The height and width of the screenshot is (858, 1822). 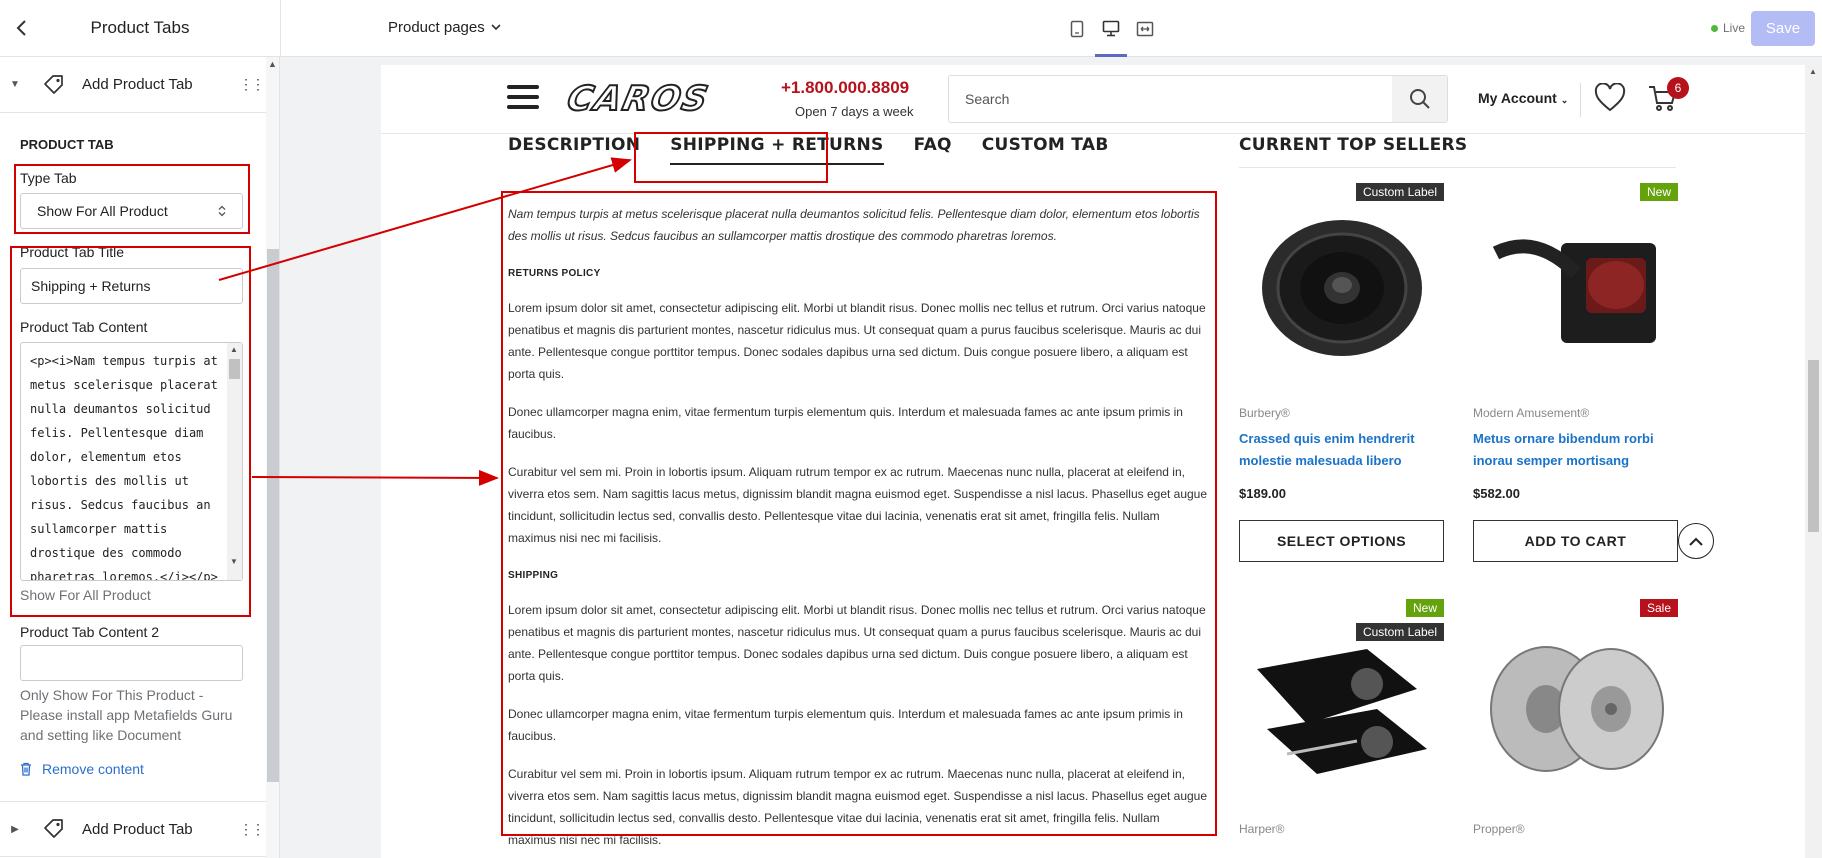 What do you see at coordinates (523, 97) in the screenshot?
I see `menu-icon` at bounding box center [523, 97].